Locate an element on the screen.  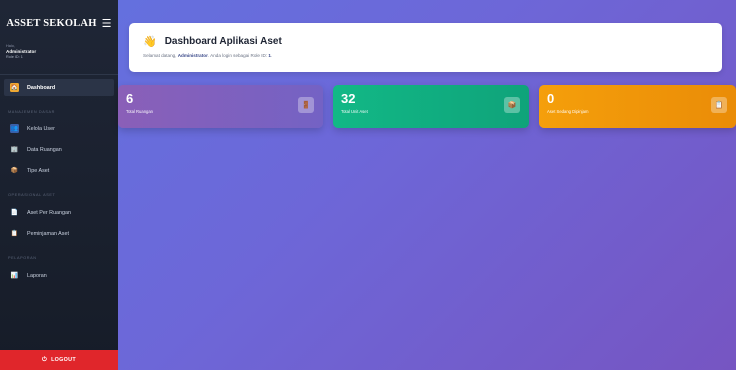
stat-card-aset-dipinjam: 0 Aset Sedang Dipinjam 📋 is located at coordinates (637, 106).